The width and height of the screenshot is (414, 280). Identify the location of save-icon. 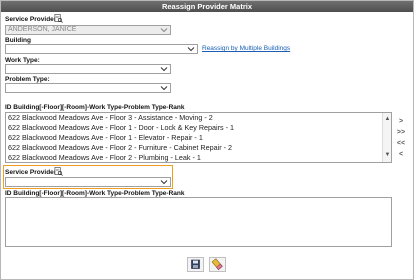
(195, 264).